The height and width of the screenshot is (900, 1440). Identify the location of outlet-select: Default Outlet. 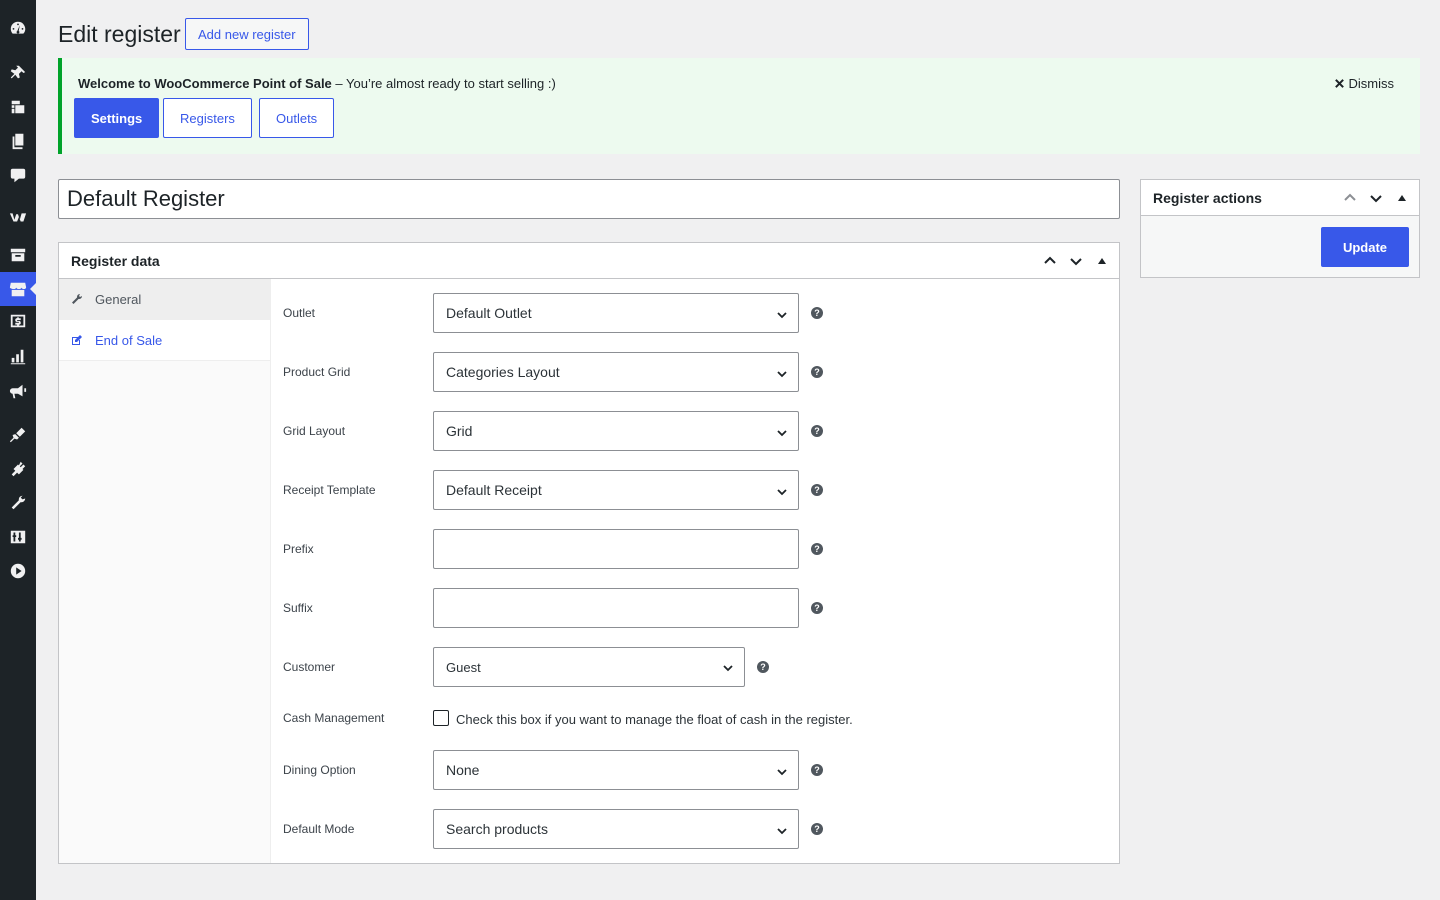
(616, 313).